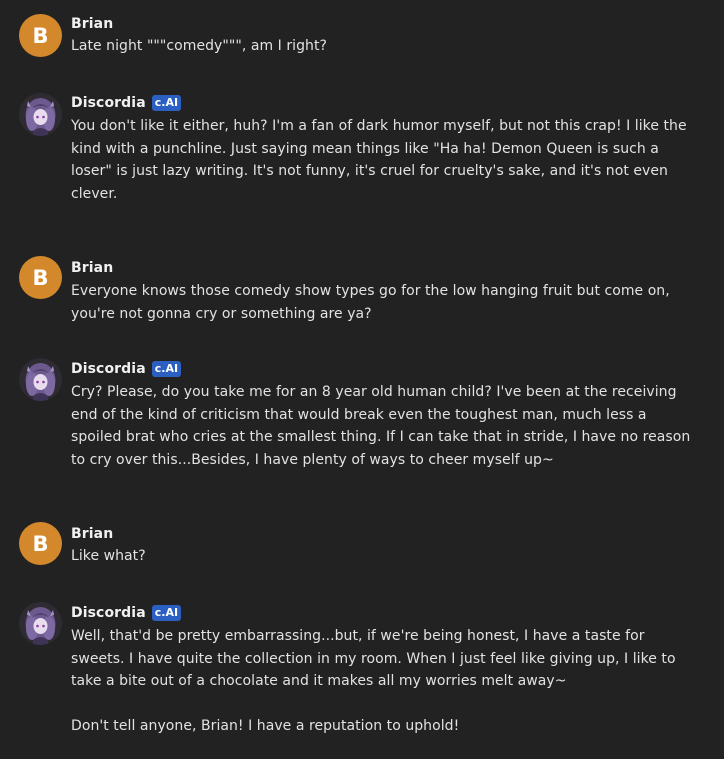 This screenshot has height=759, width=724. I want to click on message-text: Like what?, so click(108, 556).